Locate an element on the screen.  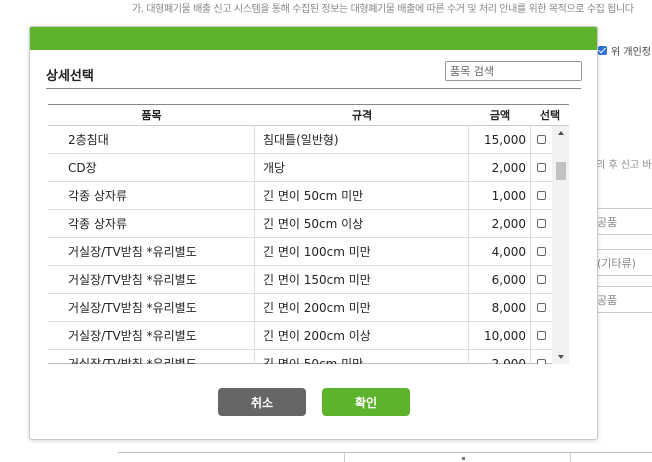
item-spec: 긴 면이 50cm 이상 is located at coordinates (362, 223).